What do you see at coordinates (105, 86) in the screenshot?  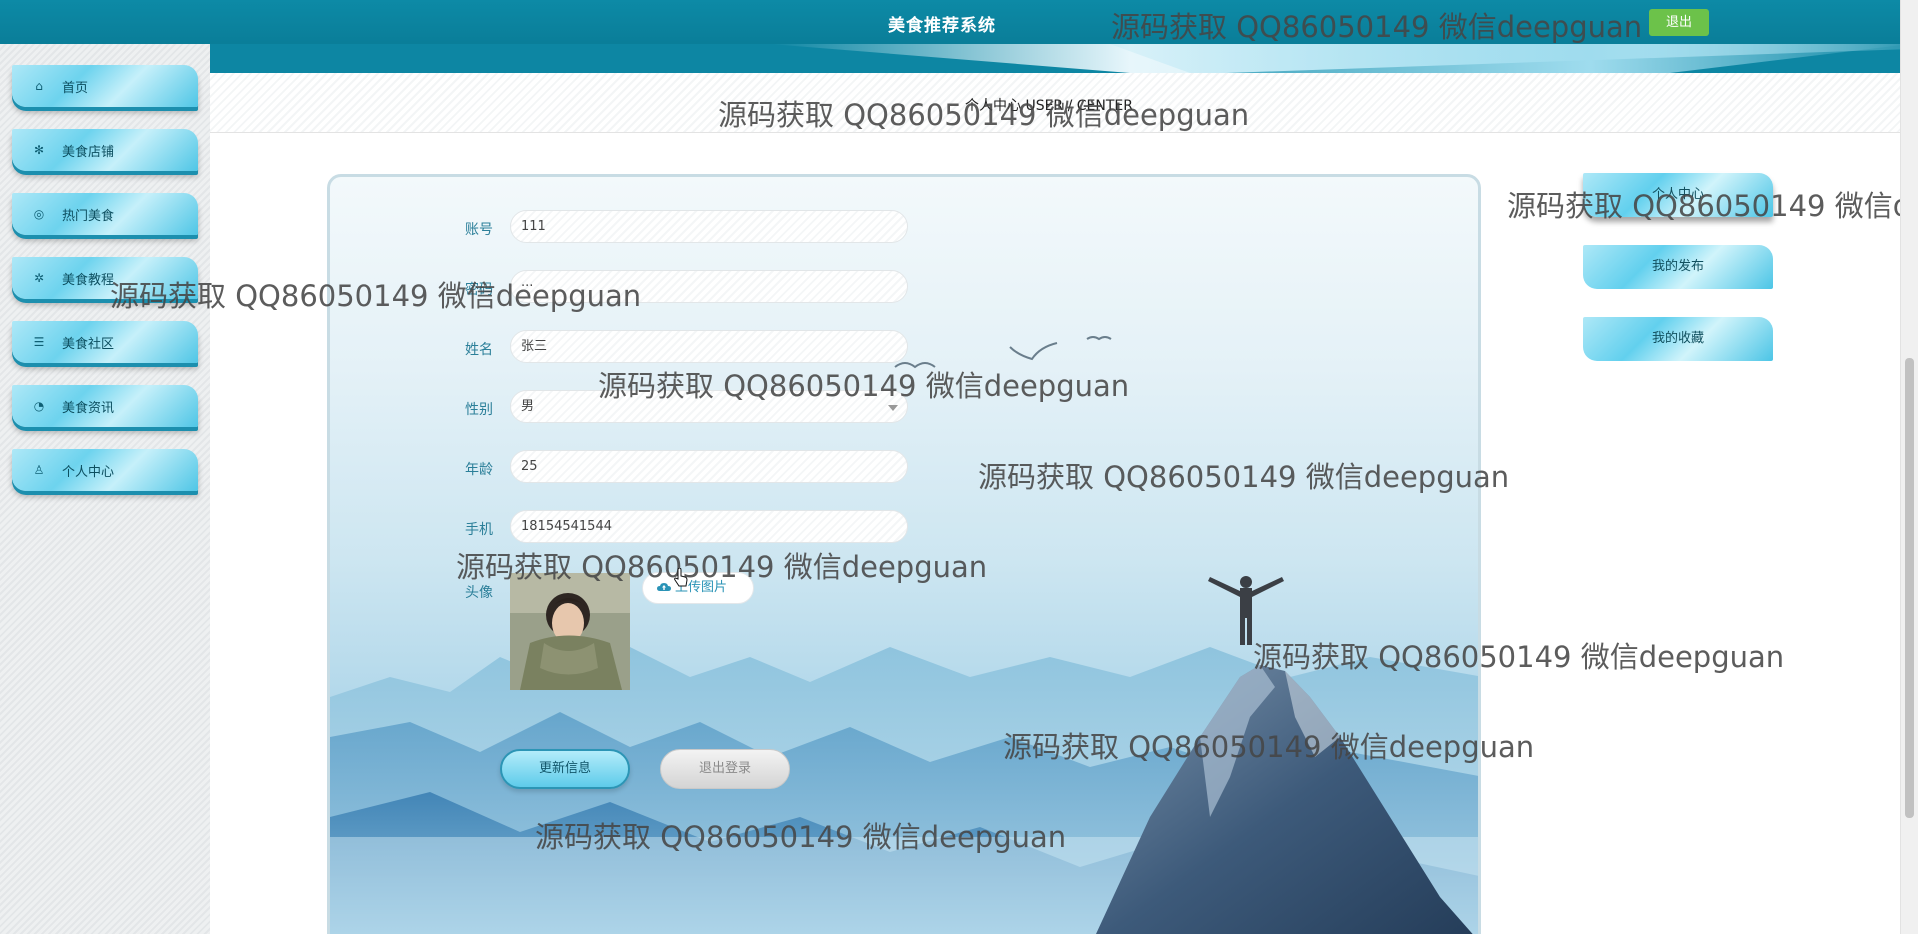 I see `sidebar-item-home: ⌂ 首页` at bounding box center [105, 86].